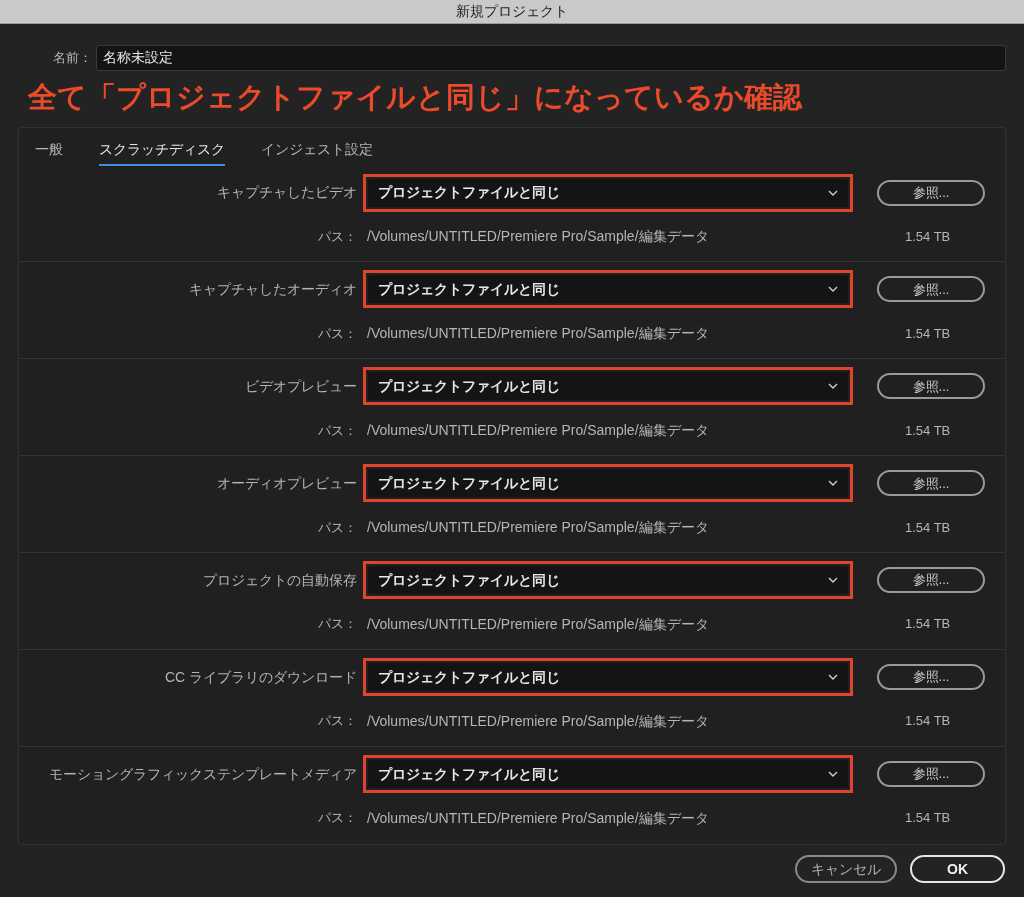 This screenshot has height=897, width=1024. Describe the element at coordinates (49, 152) in the screenshot. I see `tab: 一般` at that location.